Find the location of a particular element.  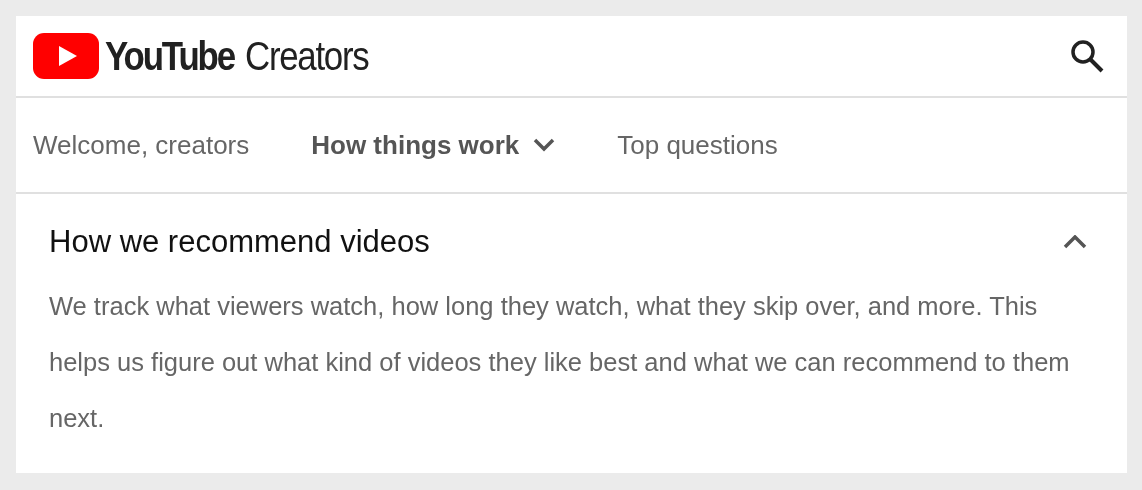

nav-tab: Top questions is located at coordinates (697, 145).